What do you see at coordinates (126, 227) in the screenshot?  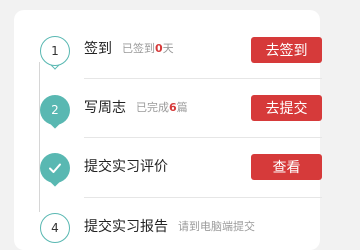 I see `step-4-title: 提交实习报告` at bounding box center [126, 227].